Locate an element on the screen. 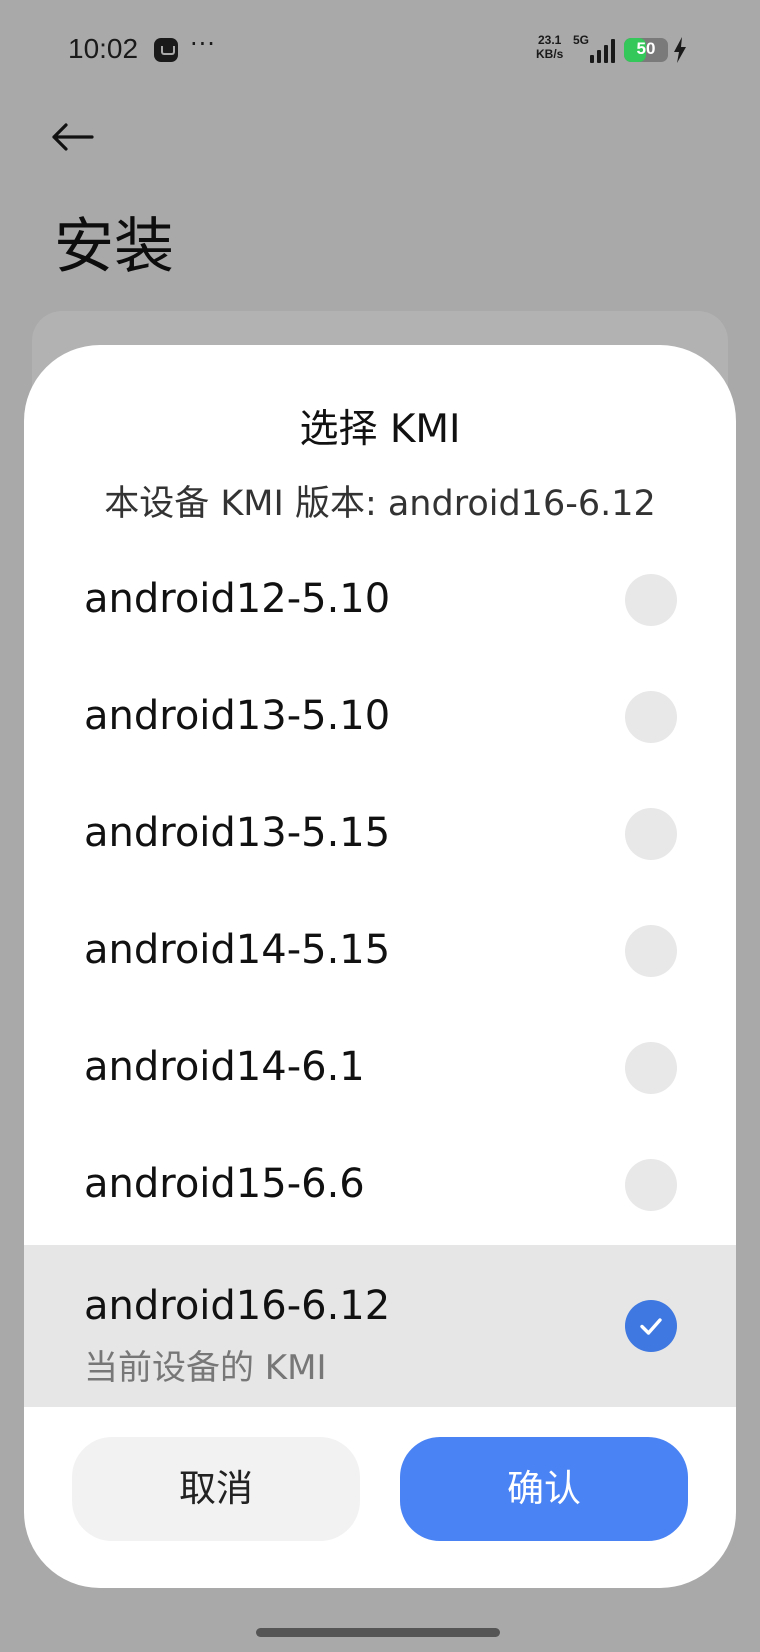 The height and width of the screenshot is (1652, 760). kmi-option-selected: android16-6.12 当前设备的 KMI is located at coordinates (380, 1326).